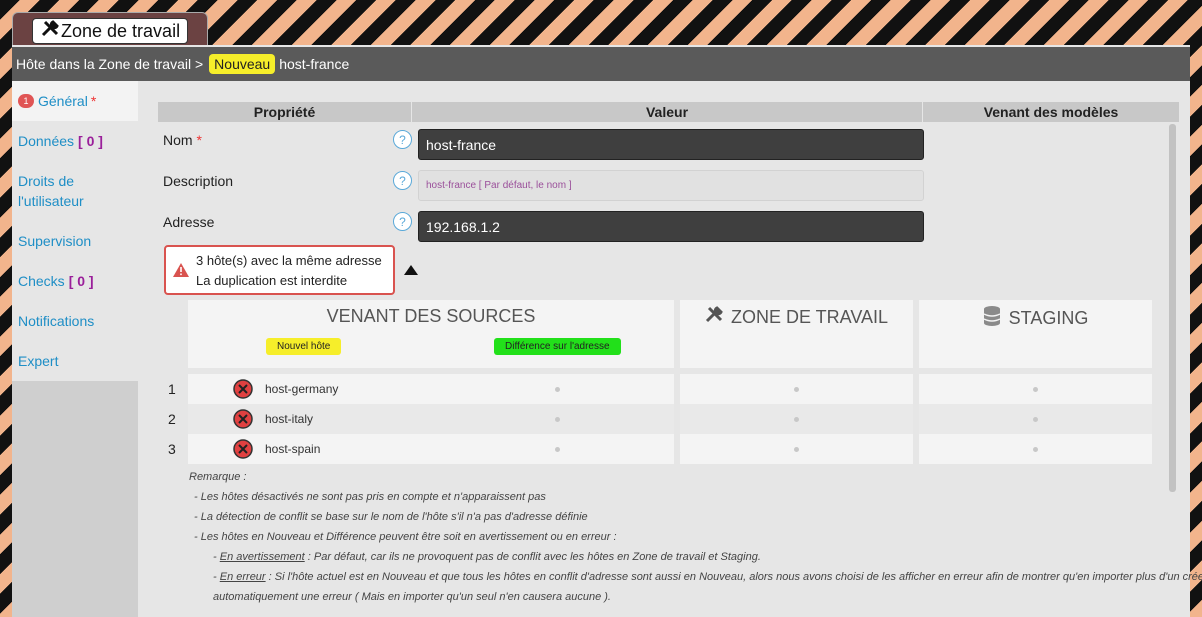 The image size is (1202, 617). I want to click on sidebar-item-data: Données [ 0 ], so click(75, 141).